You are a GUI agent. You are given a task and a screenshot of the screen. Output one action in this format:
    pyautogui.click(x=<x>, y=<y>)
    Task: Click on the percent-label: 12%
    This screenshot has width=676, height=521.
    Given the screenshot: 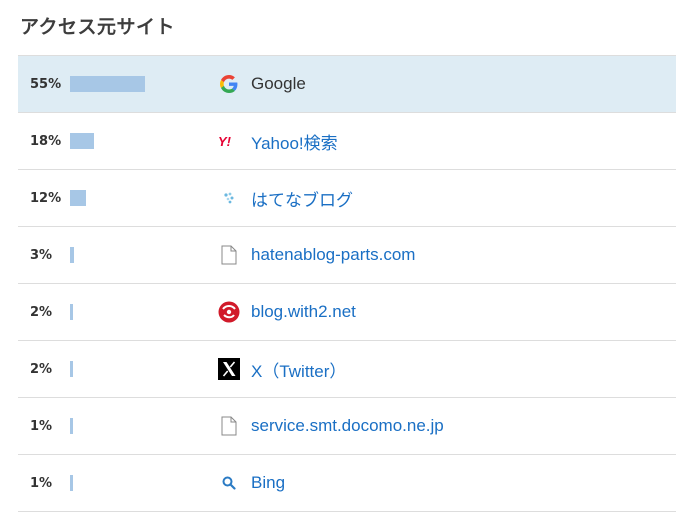 What is the action you would take?
    pyautogui.click(x=46, y=198)
    